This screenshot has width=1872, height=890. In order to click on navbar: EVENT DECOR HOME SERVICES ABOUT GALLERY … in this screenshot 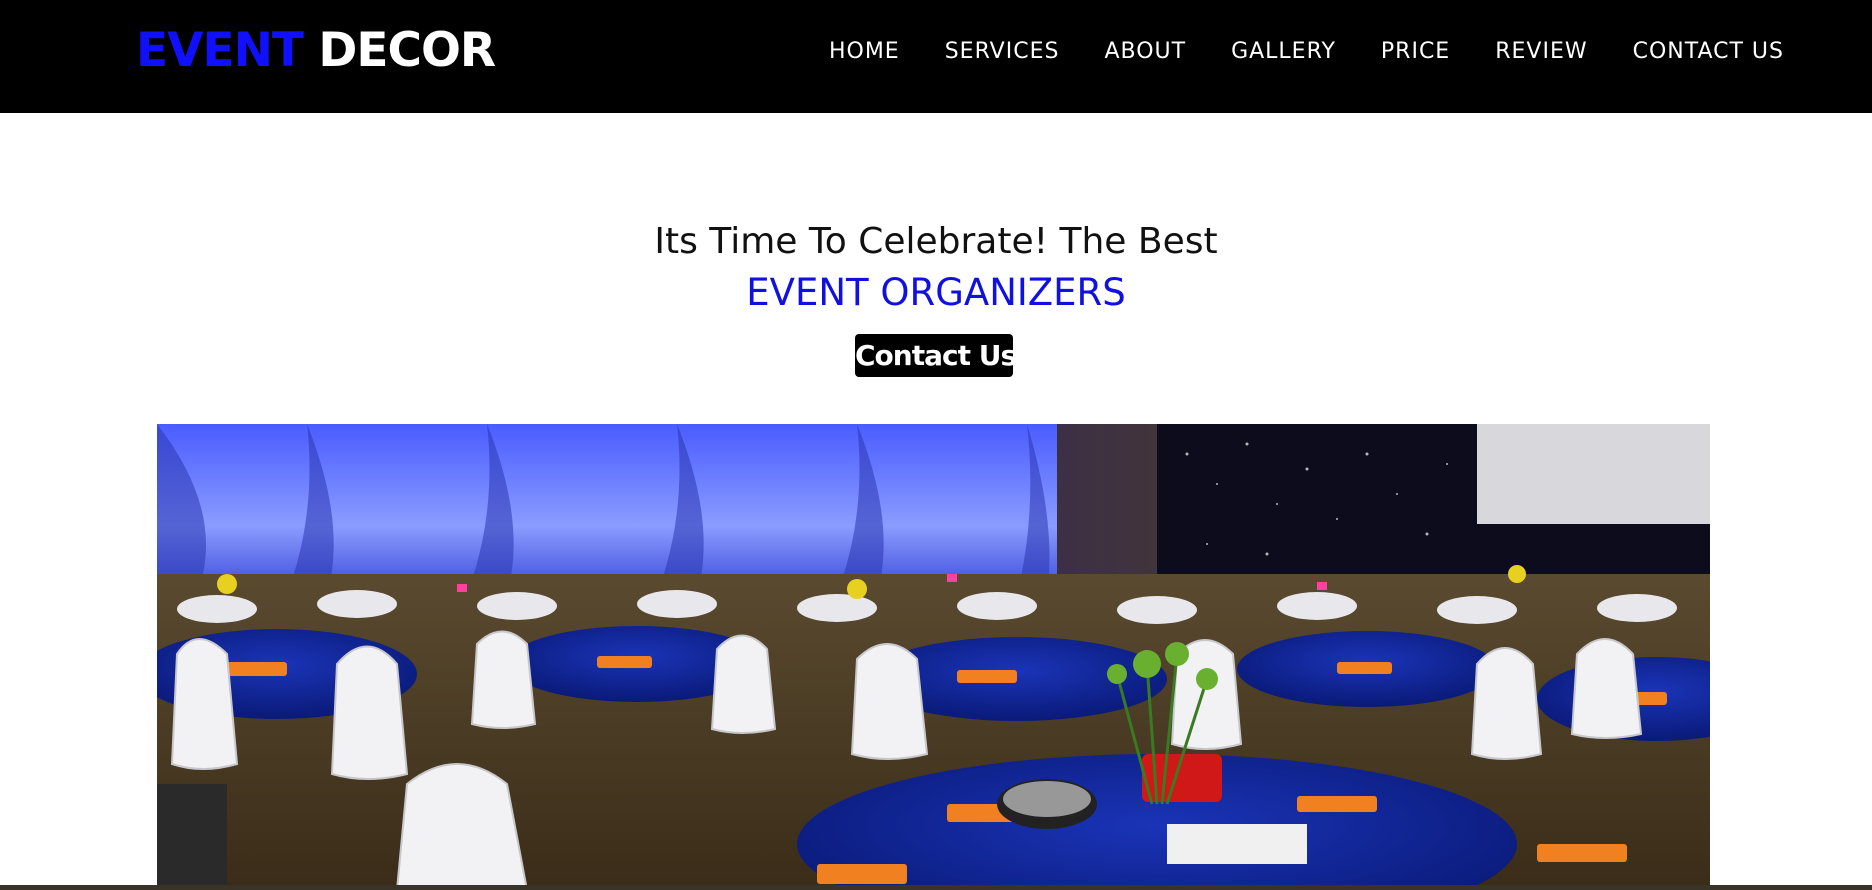, I will do `click(936, 56)`.